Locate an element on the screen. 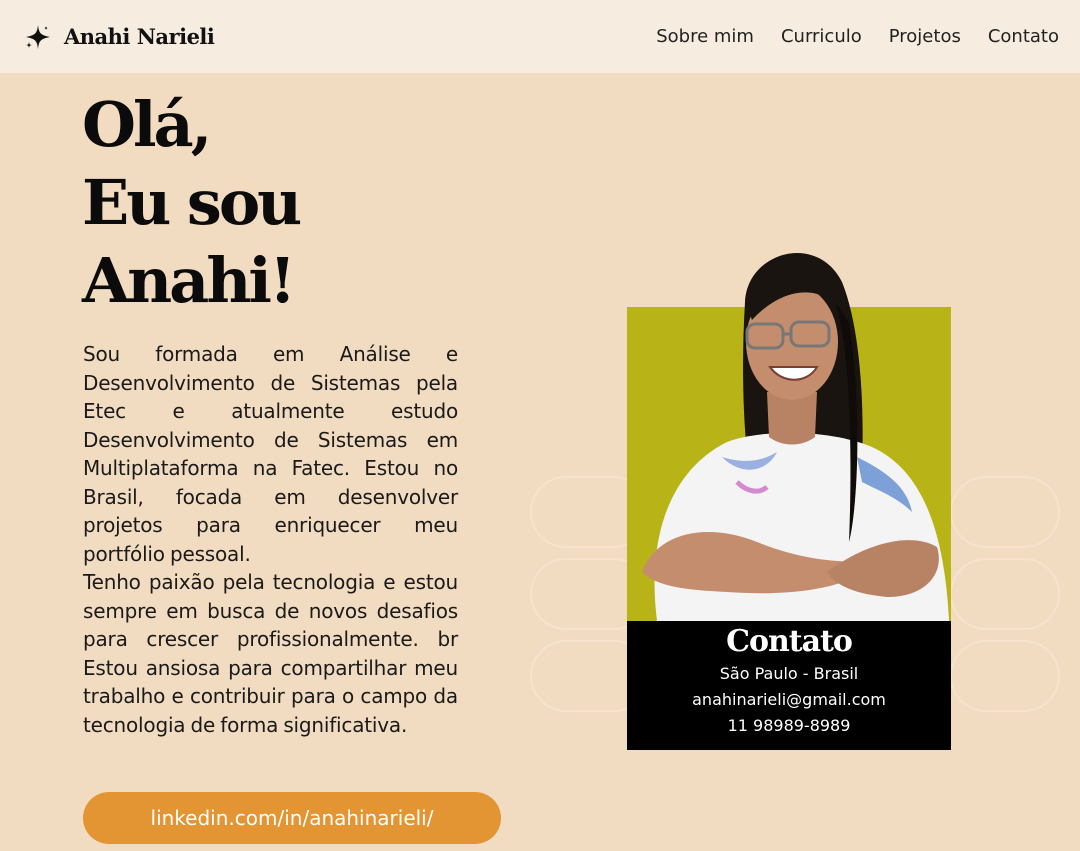 The width and height of the screenshot is (1080, 851). brand-name: Anahi Narieli is located at coordinates (139, 36).